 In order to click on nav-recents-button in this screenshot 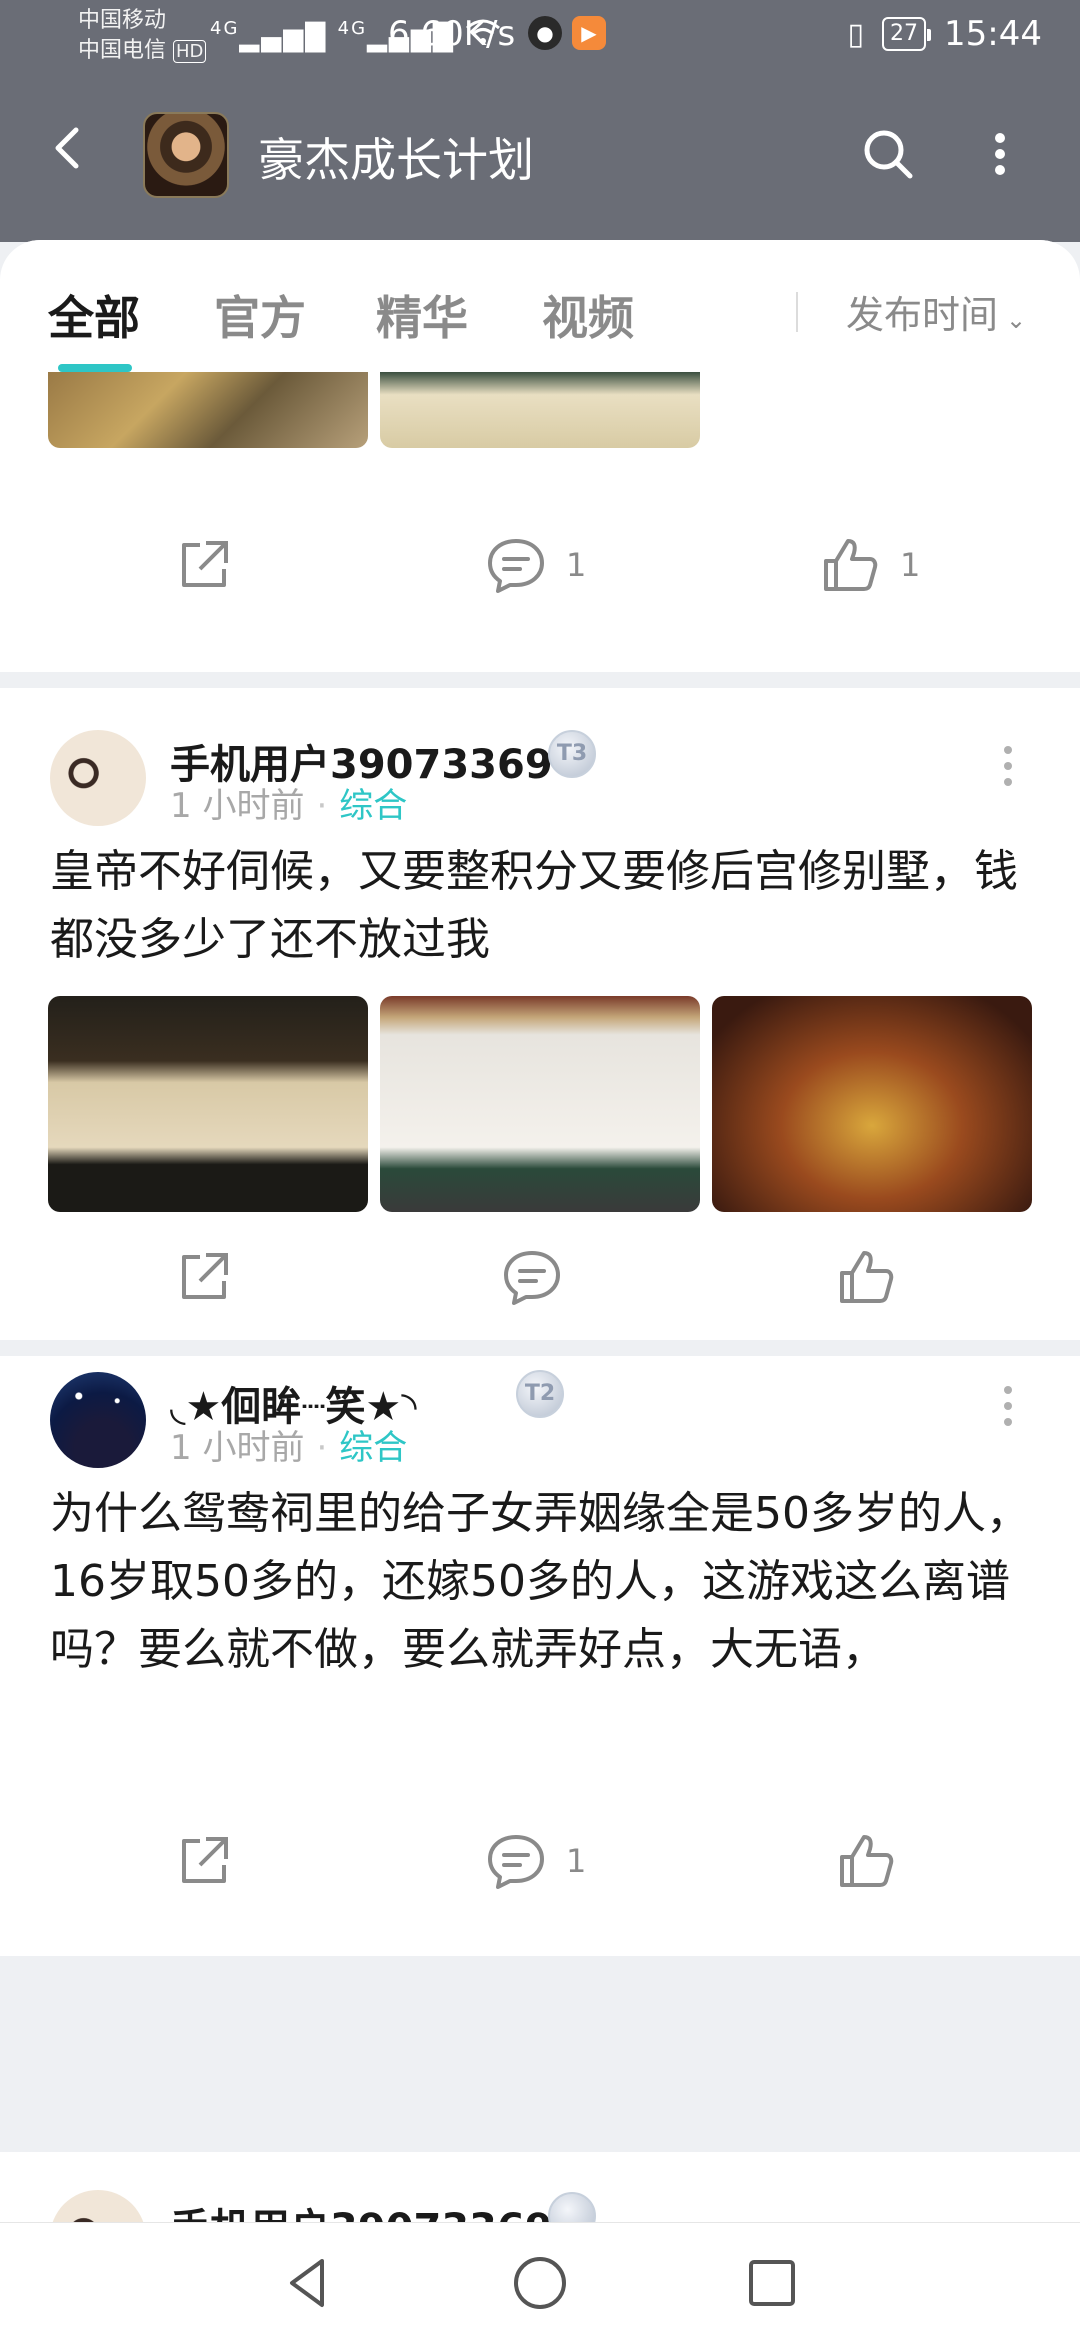, I will do `click(772, 2283)`.